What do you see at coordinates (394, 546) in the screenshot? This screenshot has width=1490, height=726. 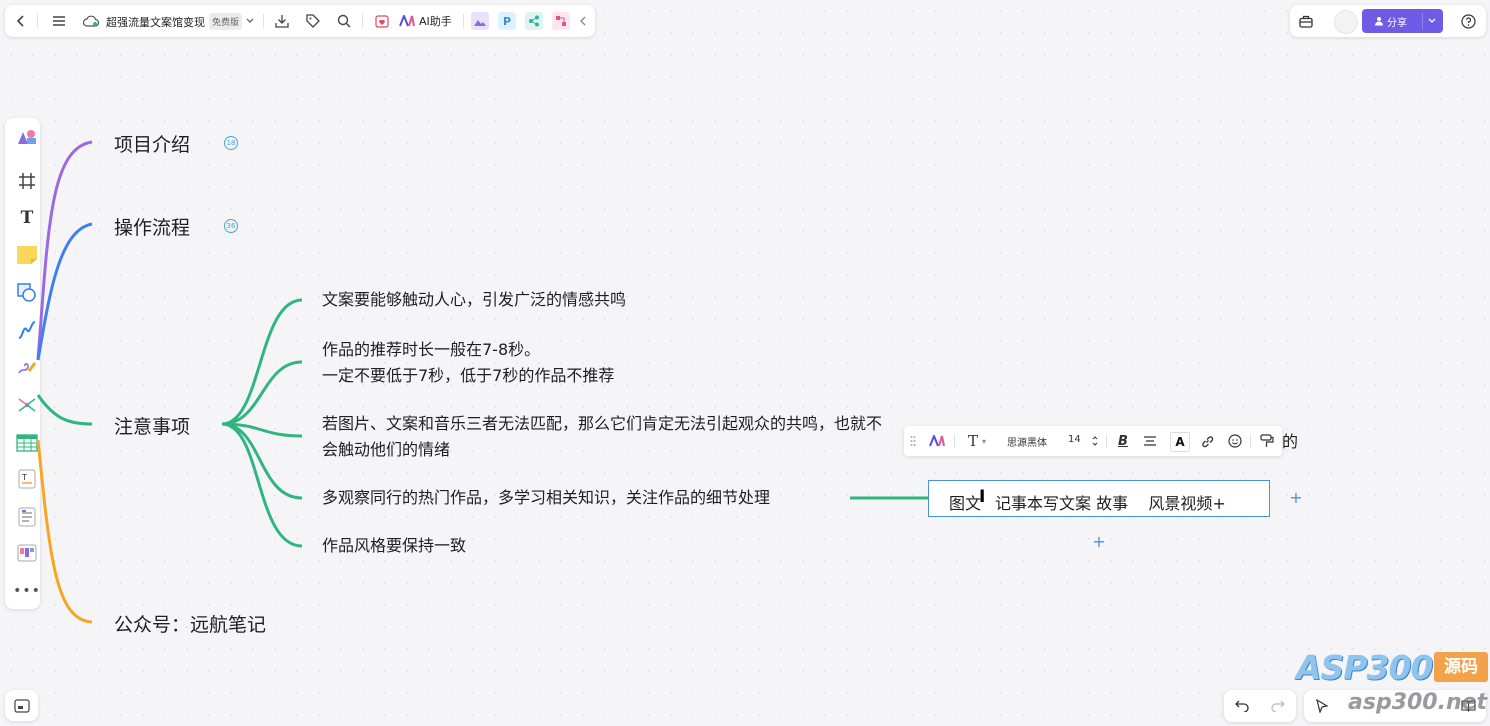 I see `note-item: 作品风格要保持一致` at bounding box center [394, 546].